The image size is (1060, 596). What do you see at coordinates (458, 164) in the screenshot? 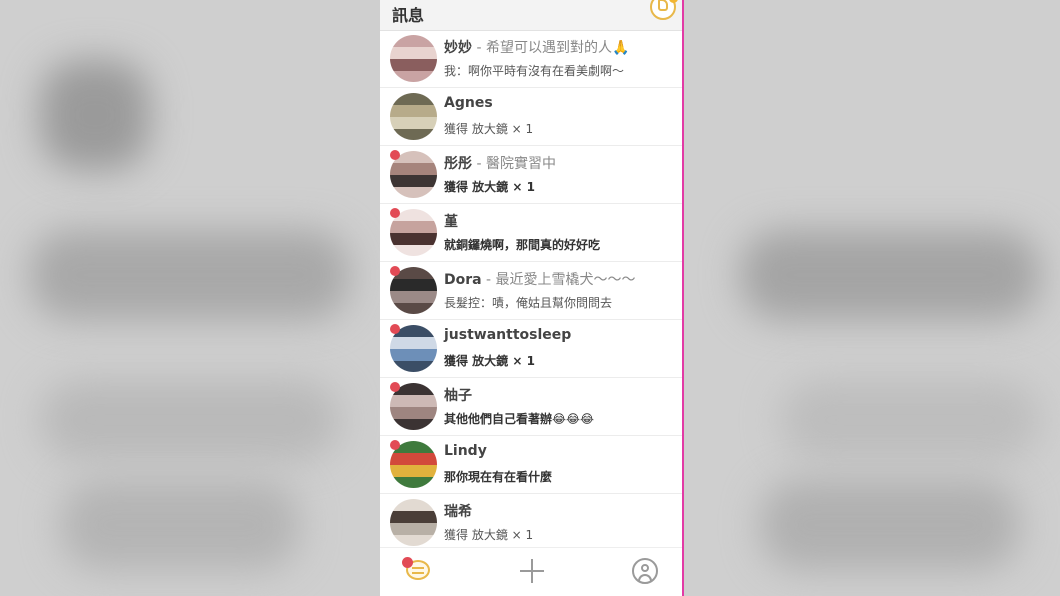
I see `contact-name: 彤彤` at bounding box center [458, 164].